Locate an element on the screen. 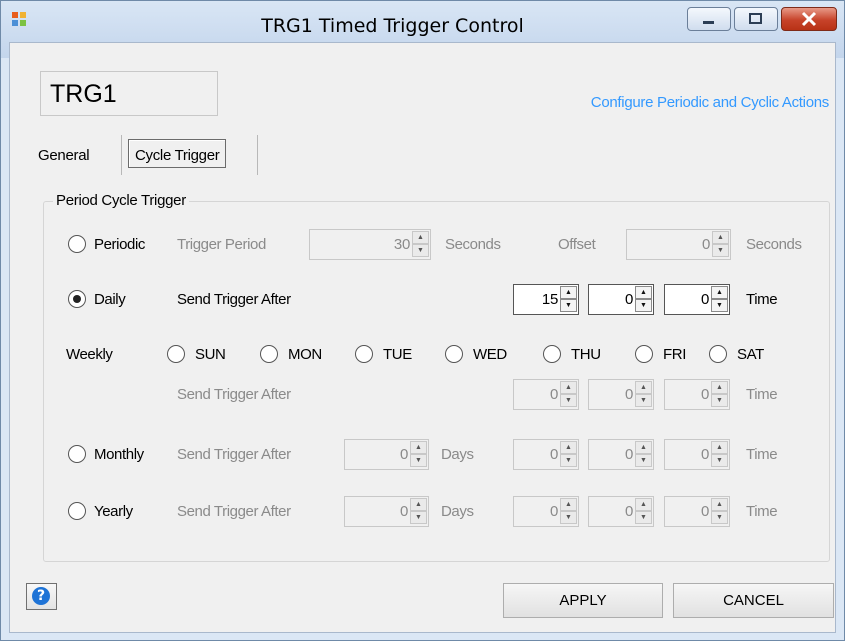  weekly-second-stepper: 0 ▲ ▼ is located at coordinates (697, 394).